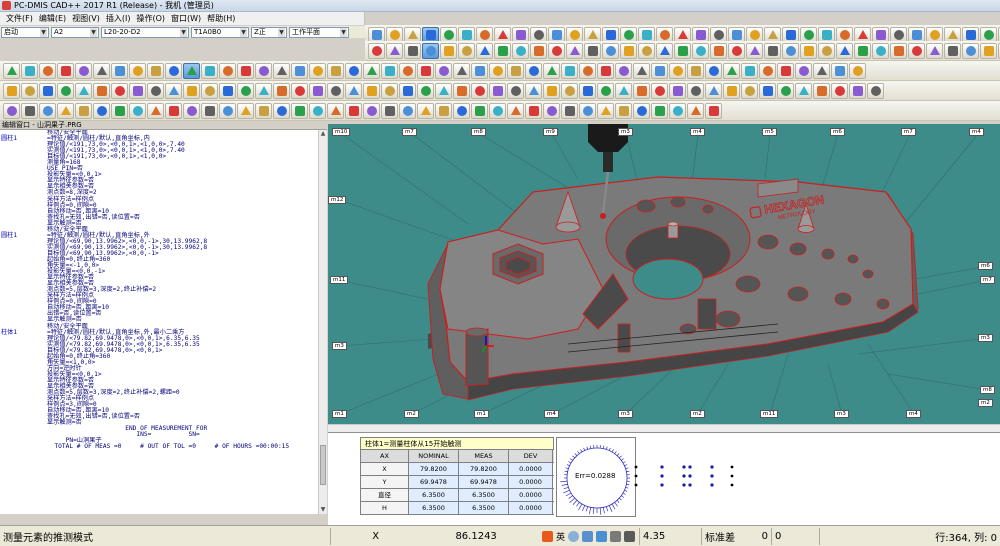 The height and width of the screenshot is (546, 1000). Describe the element at coordinates (478, 132) in the screenshot. I see `feature-id-label: m8` at that location.